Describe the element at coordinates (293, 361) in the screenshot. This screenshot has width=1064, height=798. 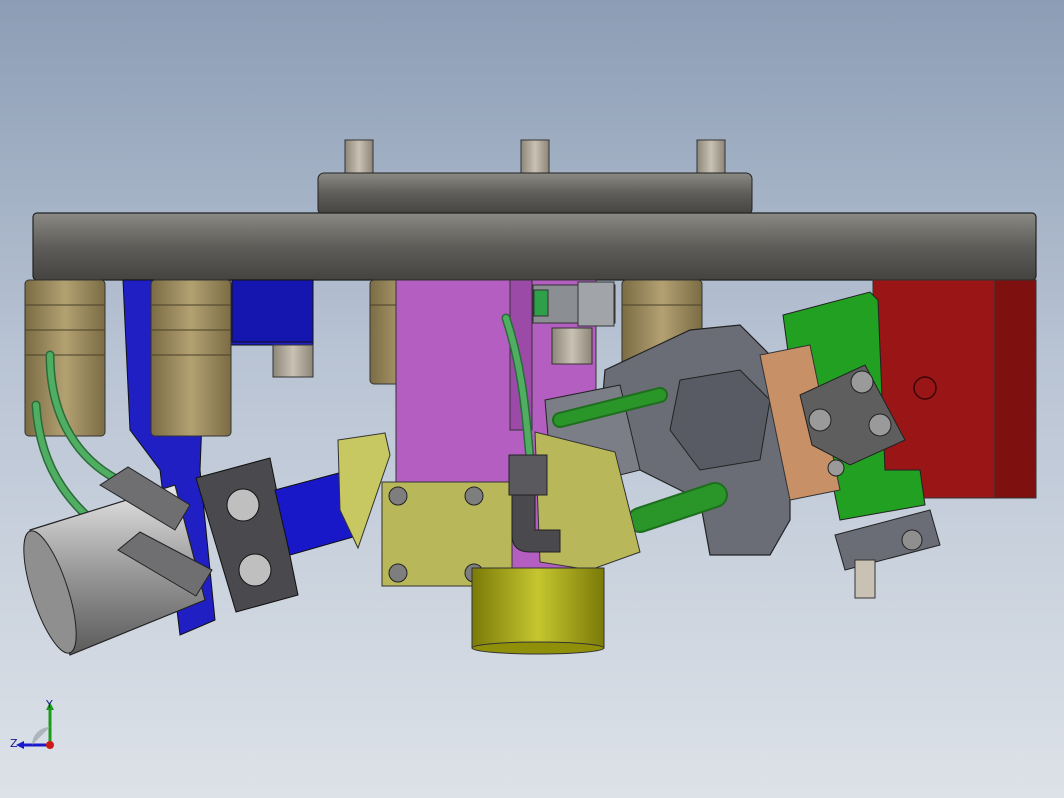
I see `blue-fitting` at that location.